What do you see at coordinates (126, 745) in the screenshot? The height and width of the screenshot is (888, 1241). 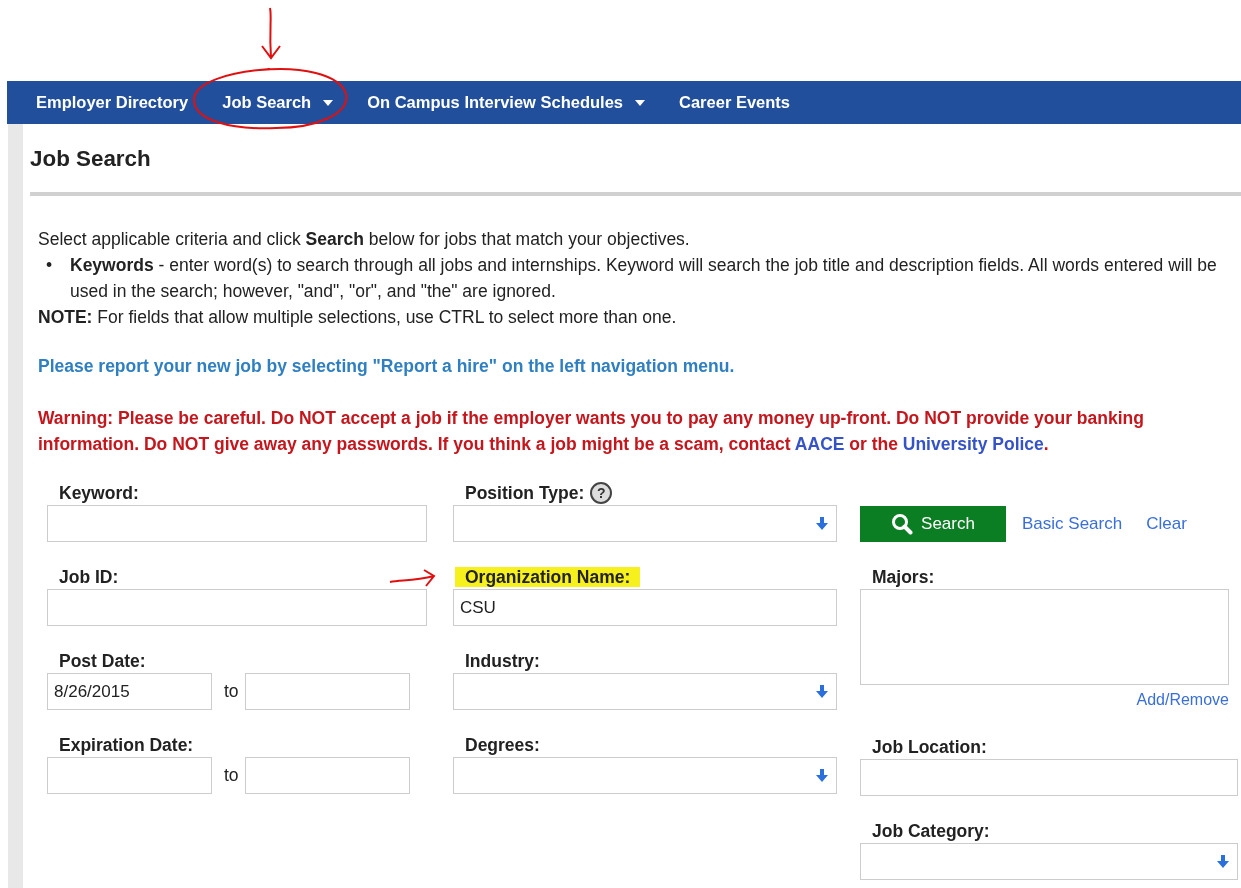 I see `field-label: Expiration Date:` at bounding box center [126, 745].